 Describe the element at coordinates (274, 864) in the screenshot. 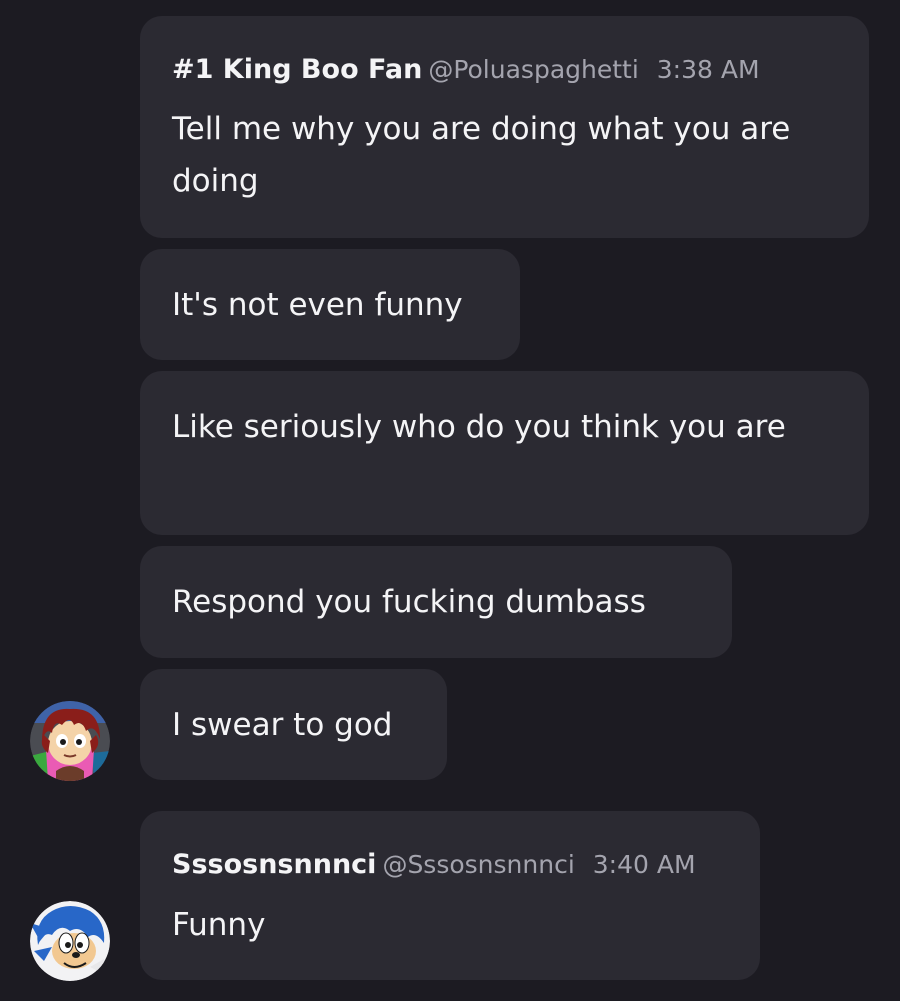

I see `author-name: Sssosnsnnnci` at that location.